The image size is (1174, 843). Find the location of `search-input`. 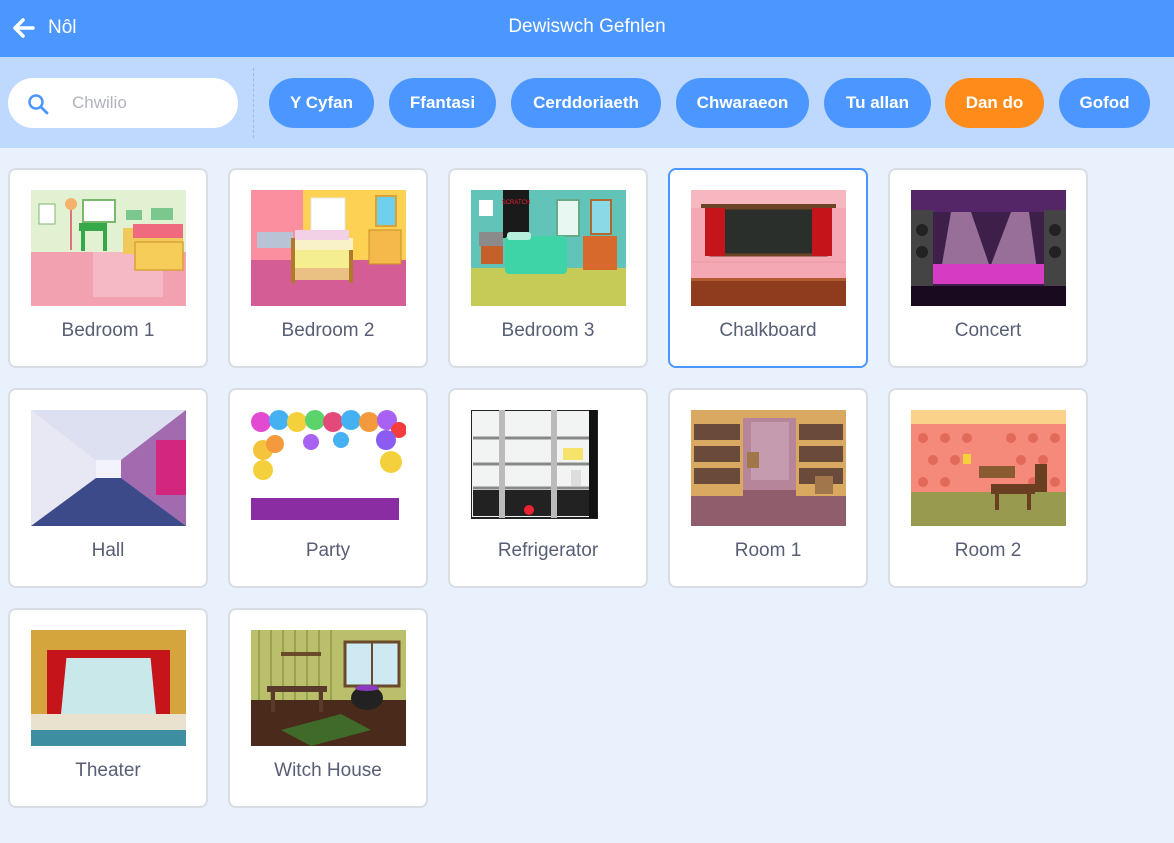

search-input is located at coordinates (147, 103).